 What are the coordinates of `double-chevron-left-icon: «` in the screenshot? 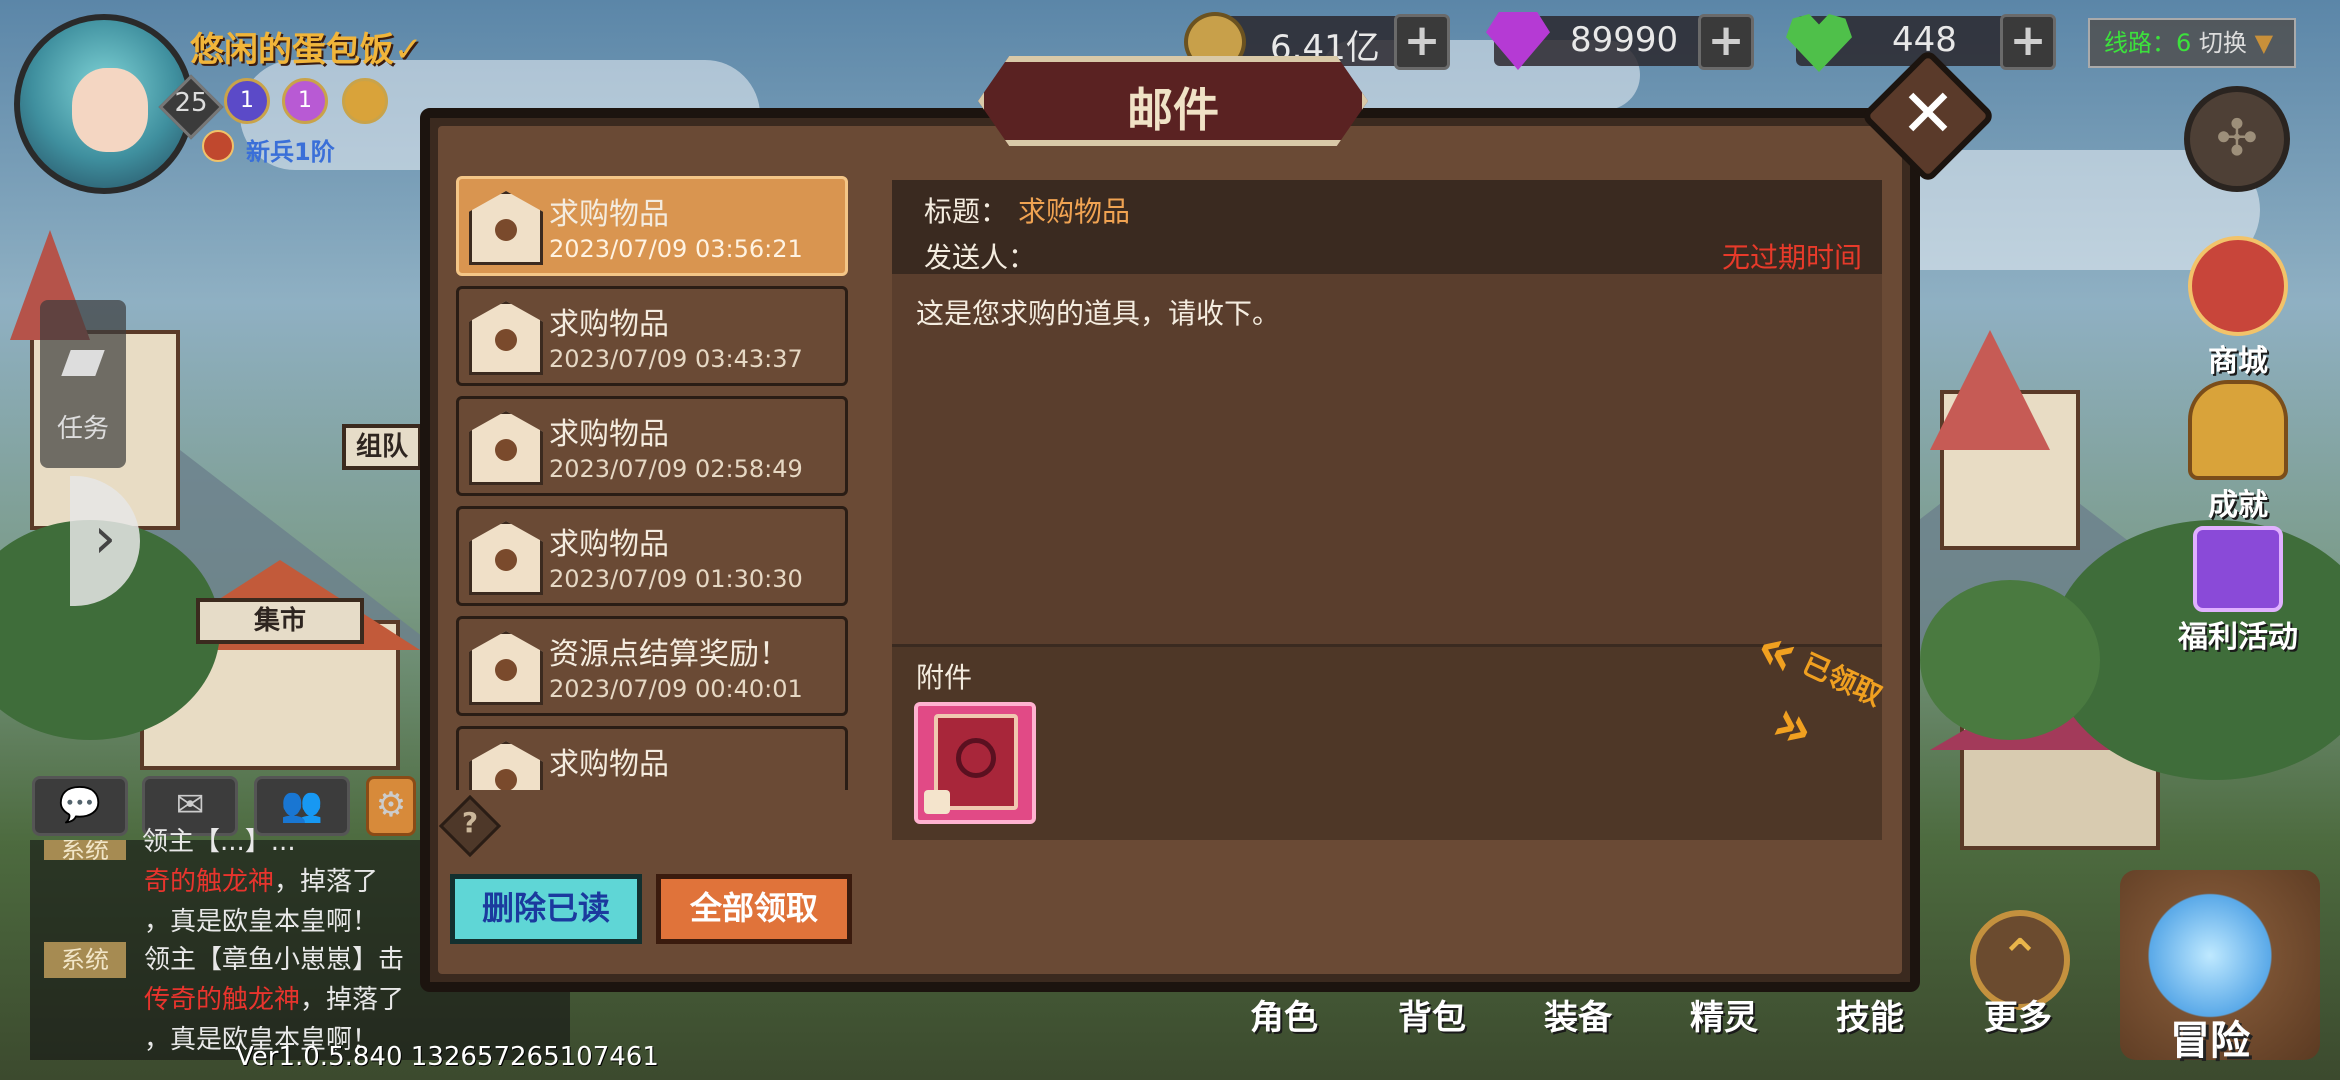 It's located at (1777, 651).